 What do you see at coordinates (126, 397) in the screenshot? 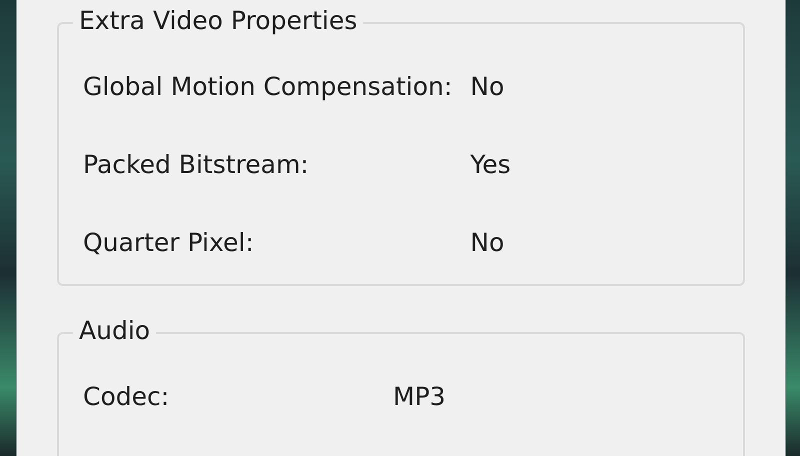
I see `property-label: Codec:` at bounding box center [126, 397].